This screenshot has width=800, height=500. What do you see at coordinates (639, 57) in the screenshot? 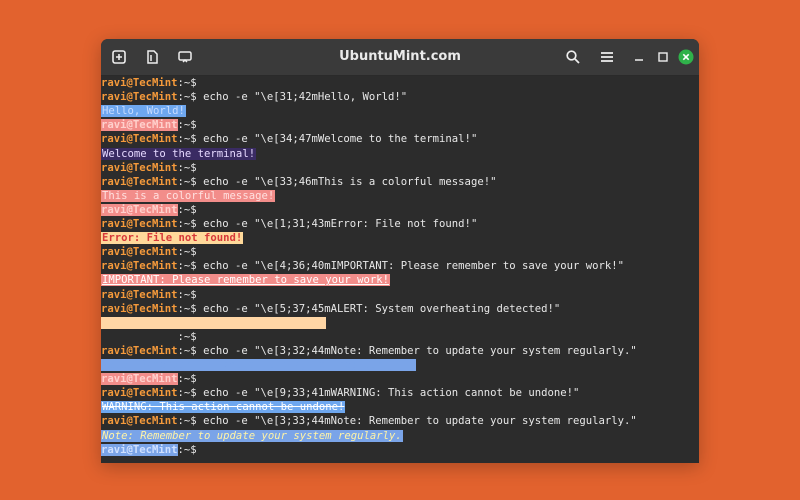
I see `minimize-icon` at bounding box center [639, 57].